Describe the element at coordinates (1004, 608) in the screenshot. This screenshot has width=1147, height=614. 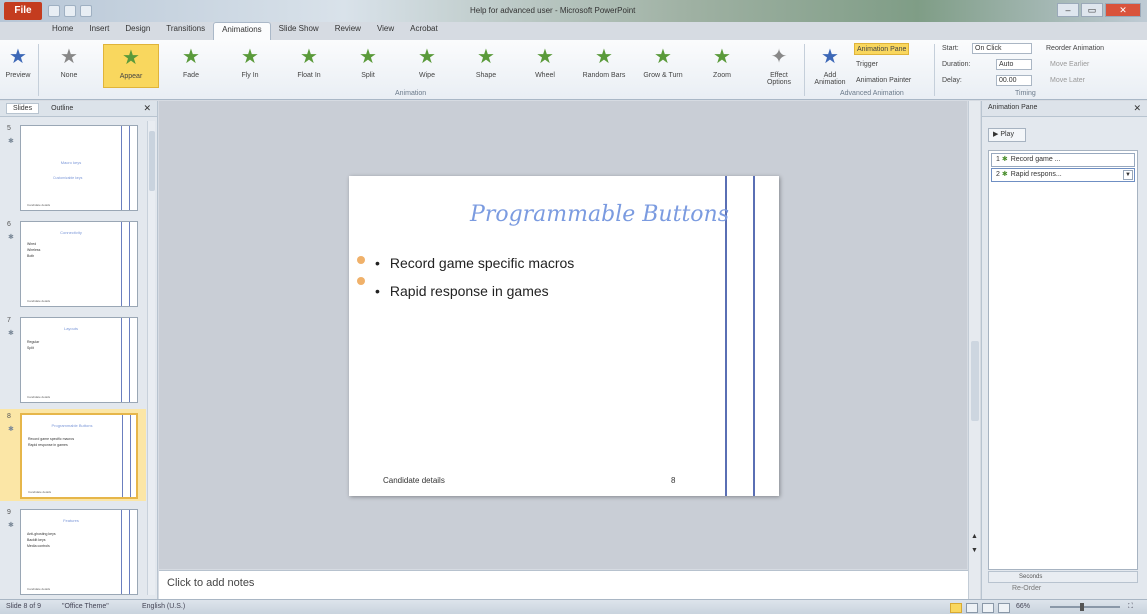
I see `slide-show-icon` at that location.